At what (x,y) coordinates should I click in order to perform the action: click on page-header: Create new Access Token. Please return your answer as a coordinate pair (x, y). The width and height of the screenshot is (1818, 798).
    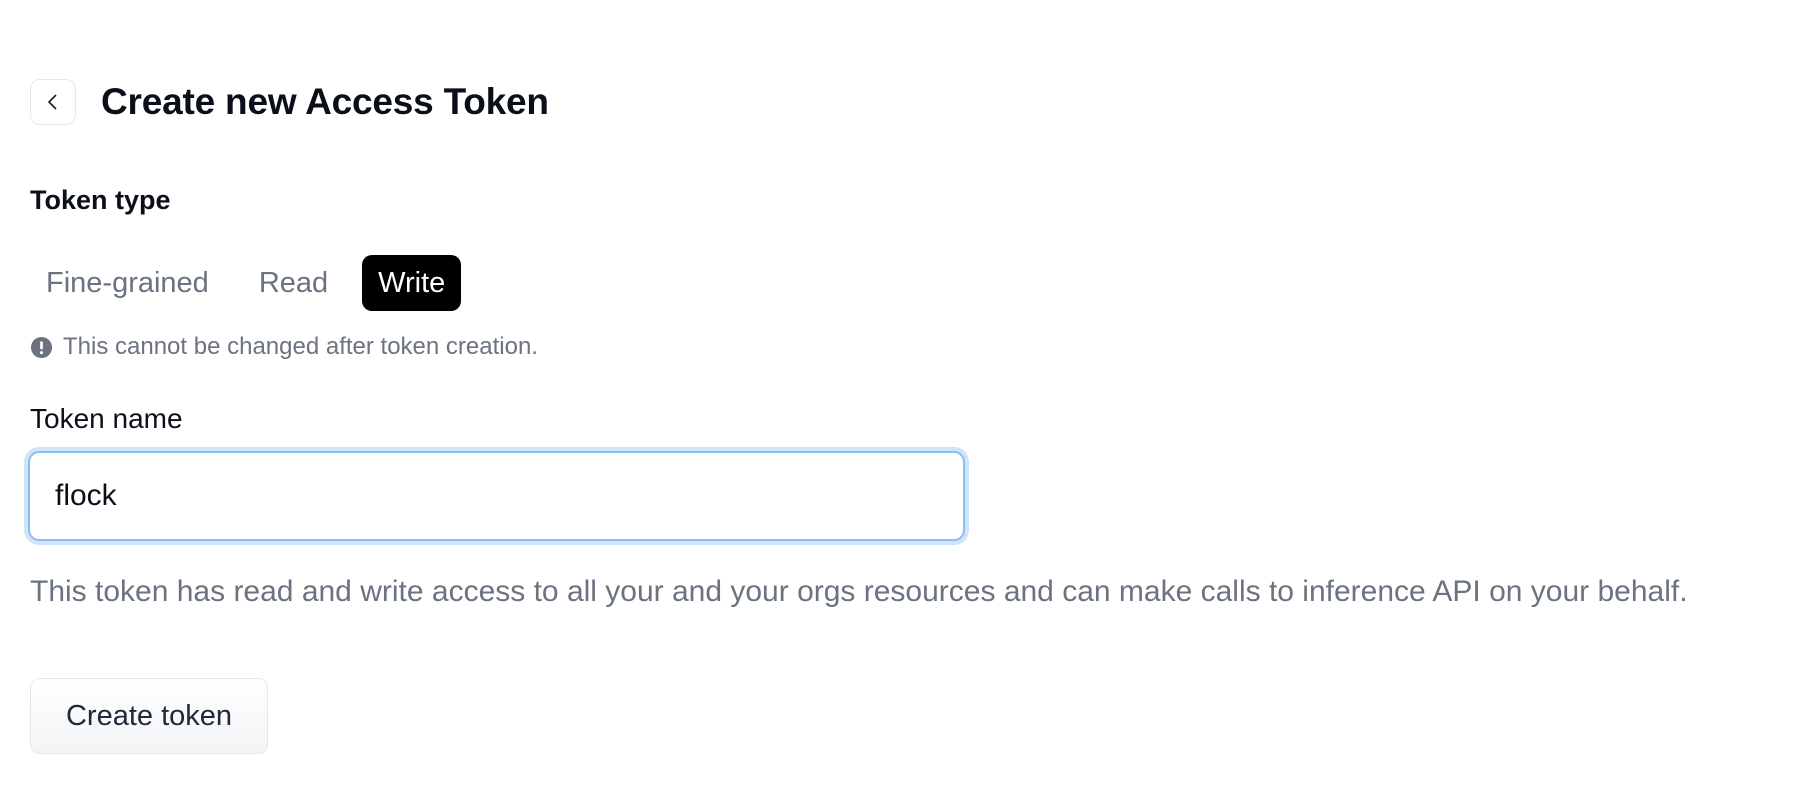
    Looking at the image, I should click on (289, 102).